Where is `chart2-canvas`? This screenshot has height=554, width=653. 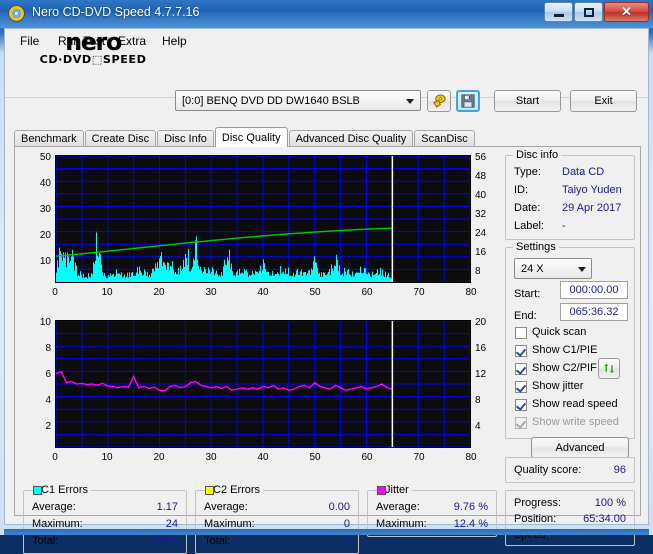 chart2-canvas is located at coordinates (263, 384).